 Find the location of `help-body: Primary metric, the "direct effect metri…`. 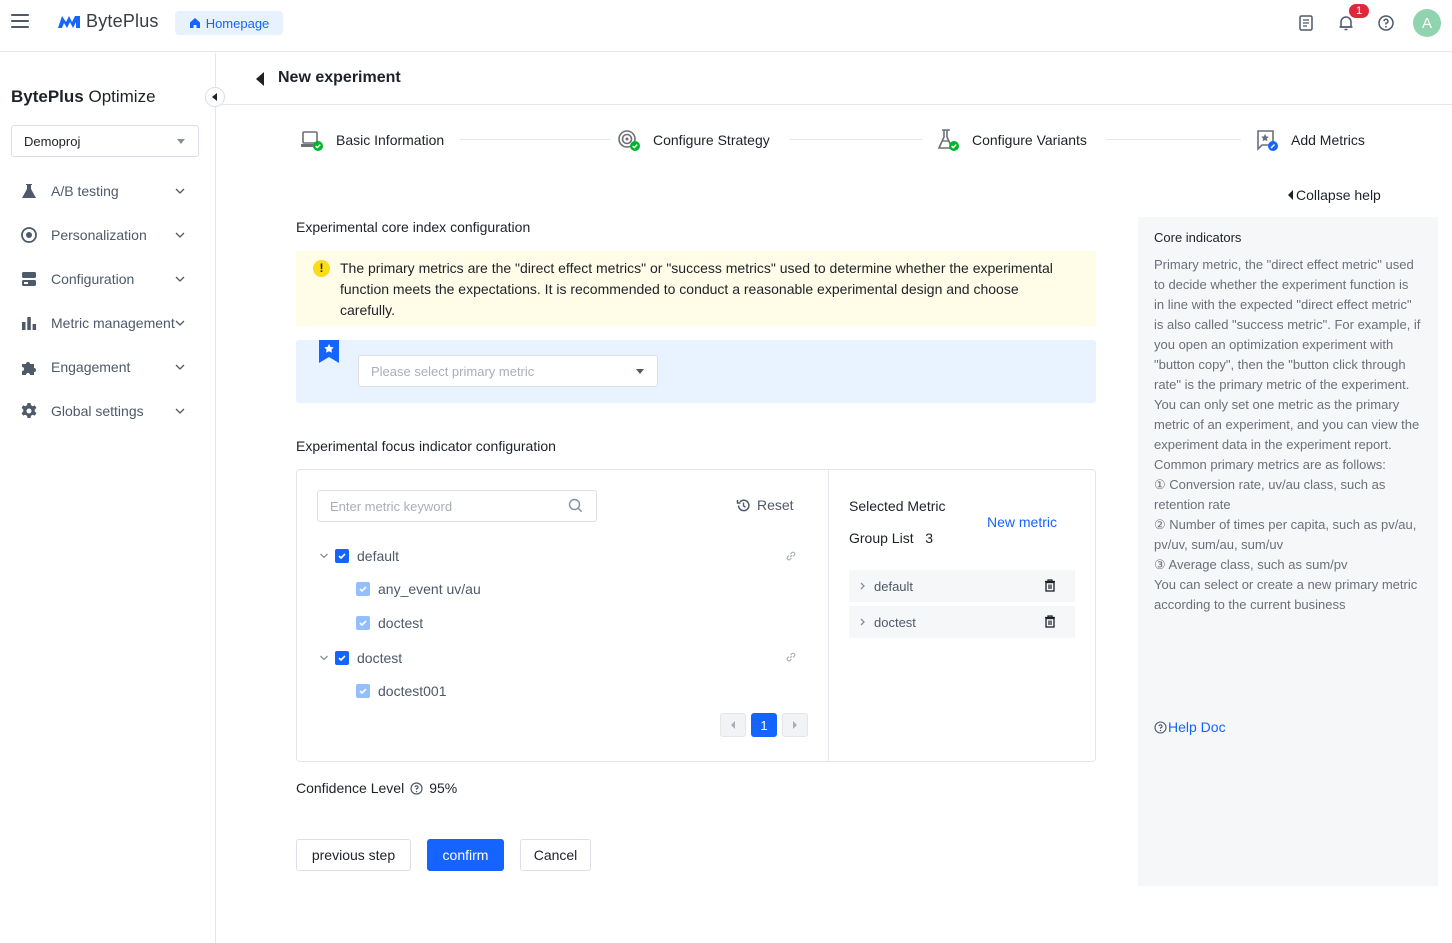

help-body: Primary metric, the "direct effect metri… is located at coordinates (1287, 434).